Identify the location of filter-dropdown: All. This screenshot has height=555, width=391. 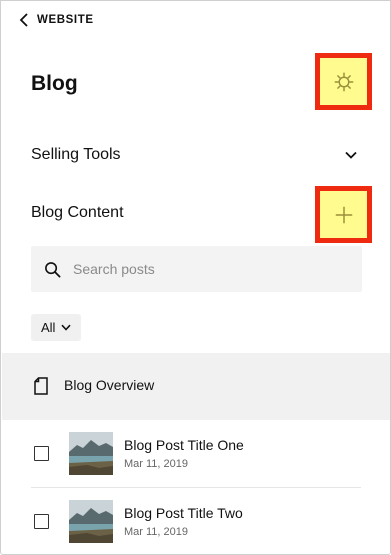
(56, 327).